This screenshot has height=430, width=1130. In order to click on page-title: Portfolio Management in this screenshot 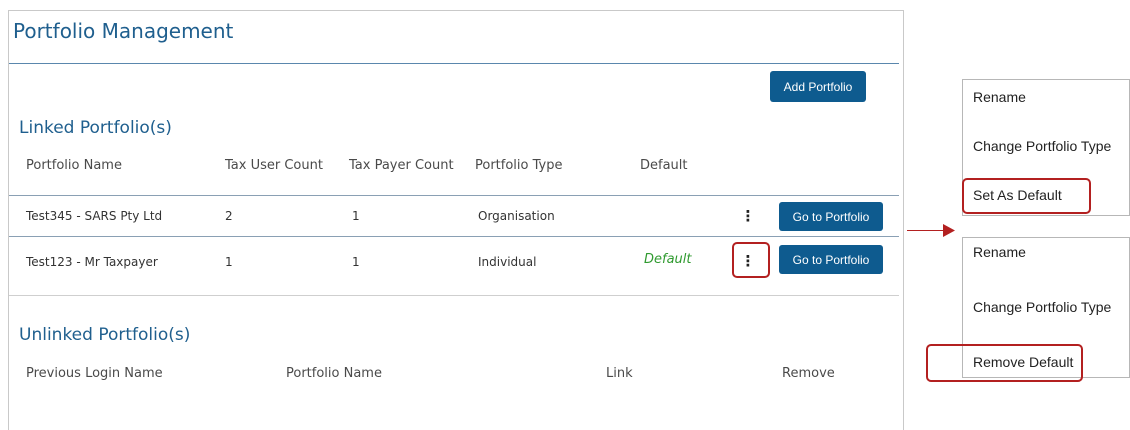, I will do `click(123, 31)`.